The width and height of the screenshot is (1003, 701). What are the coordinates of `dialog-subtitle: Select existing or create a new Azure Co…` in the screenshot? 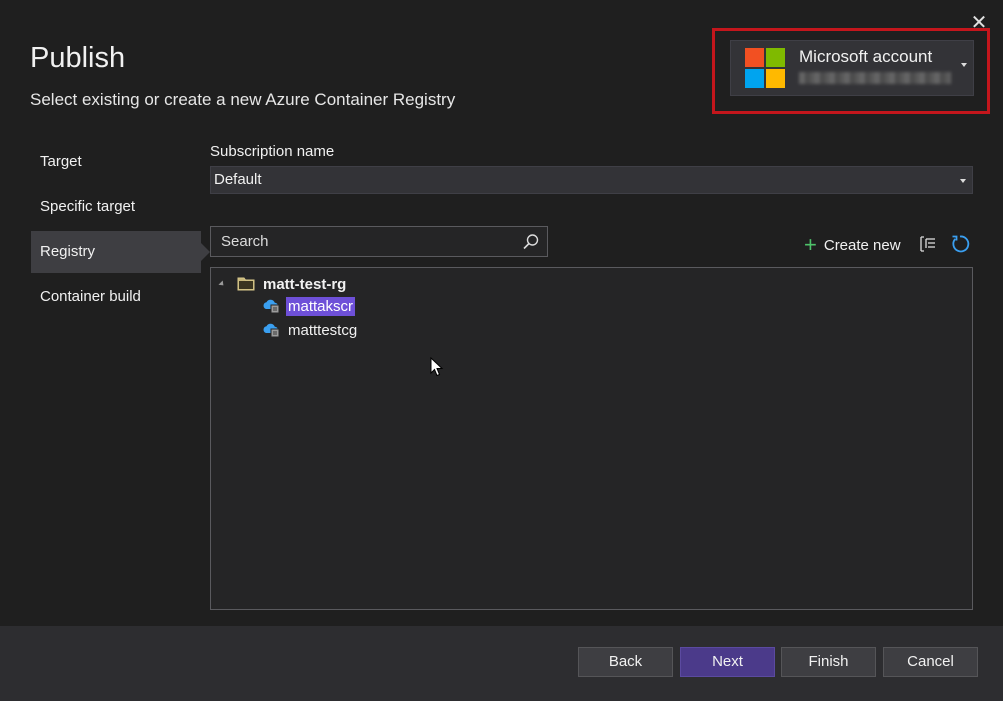 It's located at (243, 99).